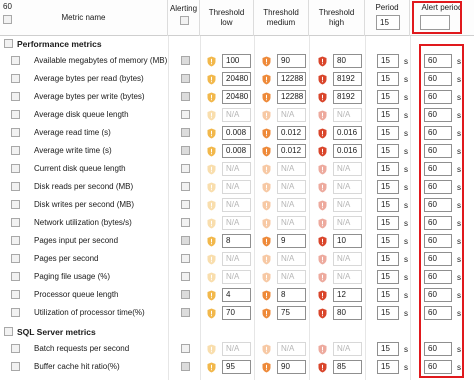 The width and height of the screenshot is (474, 380). I want to click on threshold-low-input: 95, so click(236, 367).